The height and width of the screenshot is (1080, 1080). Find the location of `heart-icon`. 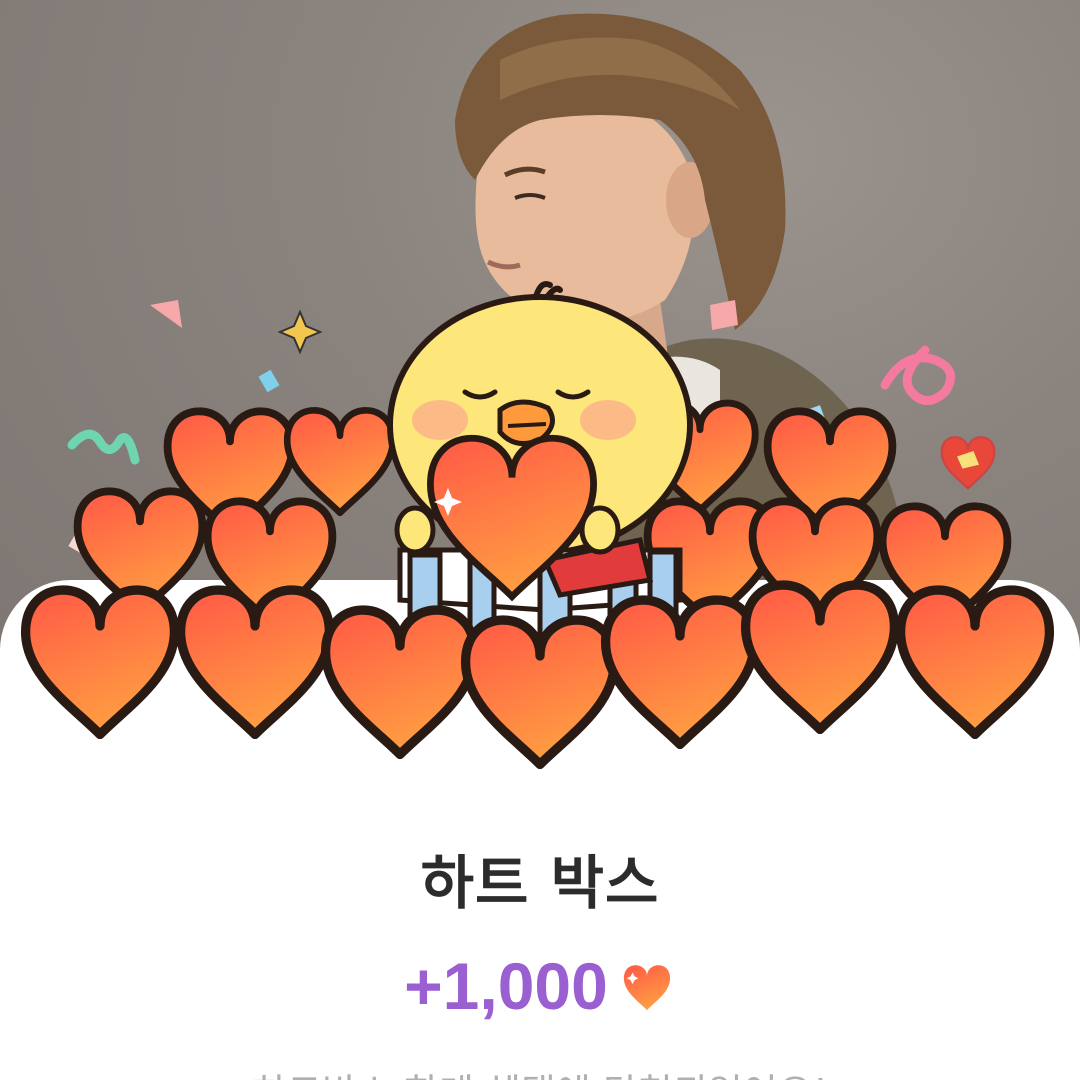

heart-icon is located at coordinates (646, 988).